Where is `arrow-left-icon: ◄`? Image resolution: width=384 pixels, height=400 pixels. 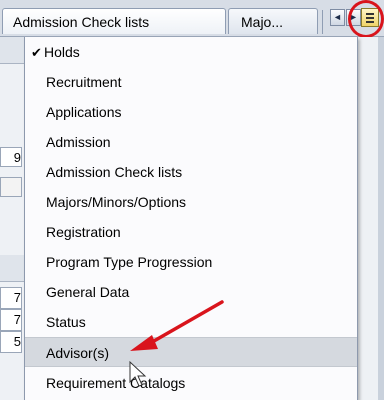 arrow-left-icon: ◄ is located at coordinates (337, 17).